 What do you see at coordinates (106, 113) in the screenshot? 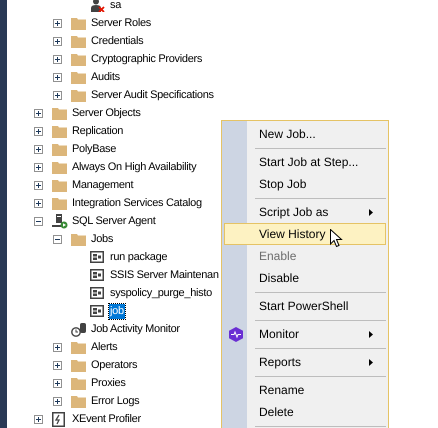
I see `tree-item: Server Objects` at bounding box center [106, 113].